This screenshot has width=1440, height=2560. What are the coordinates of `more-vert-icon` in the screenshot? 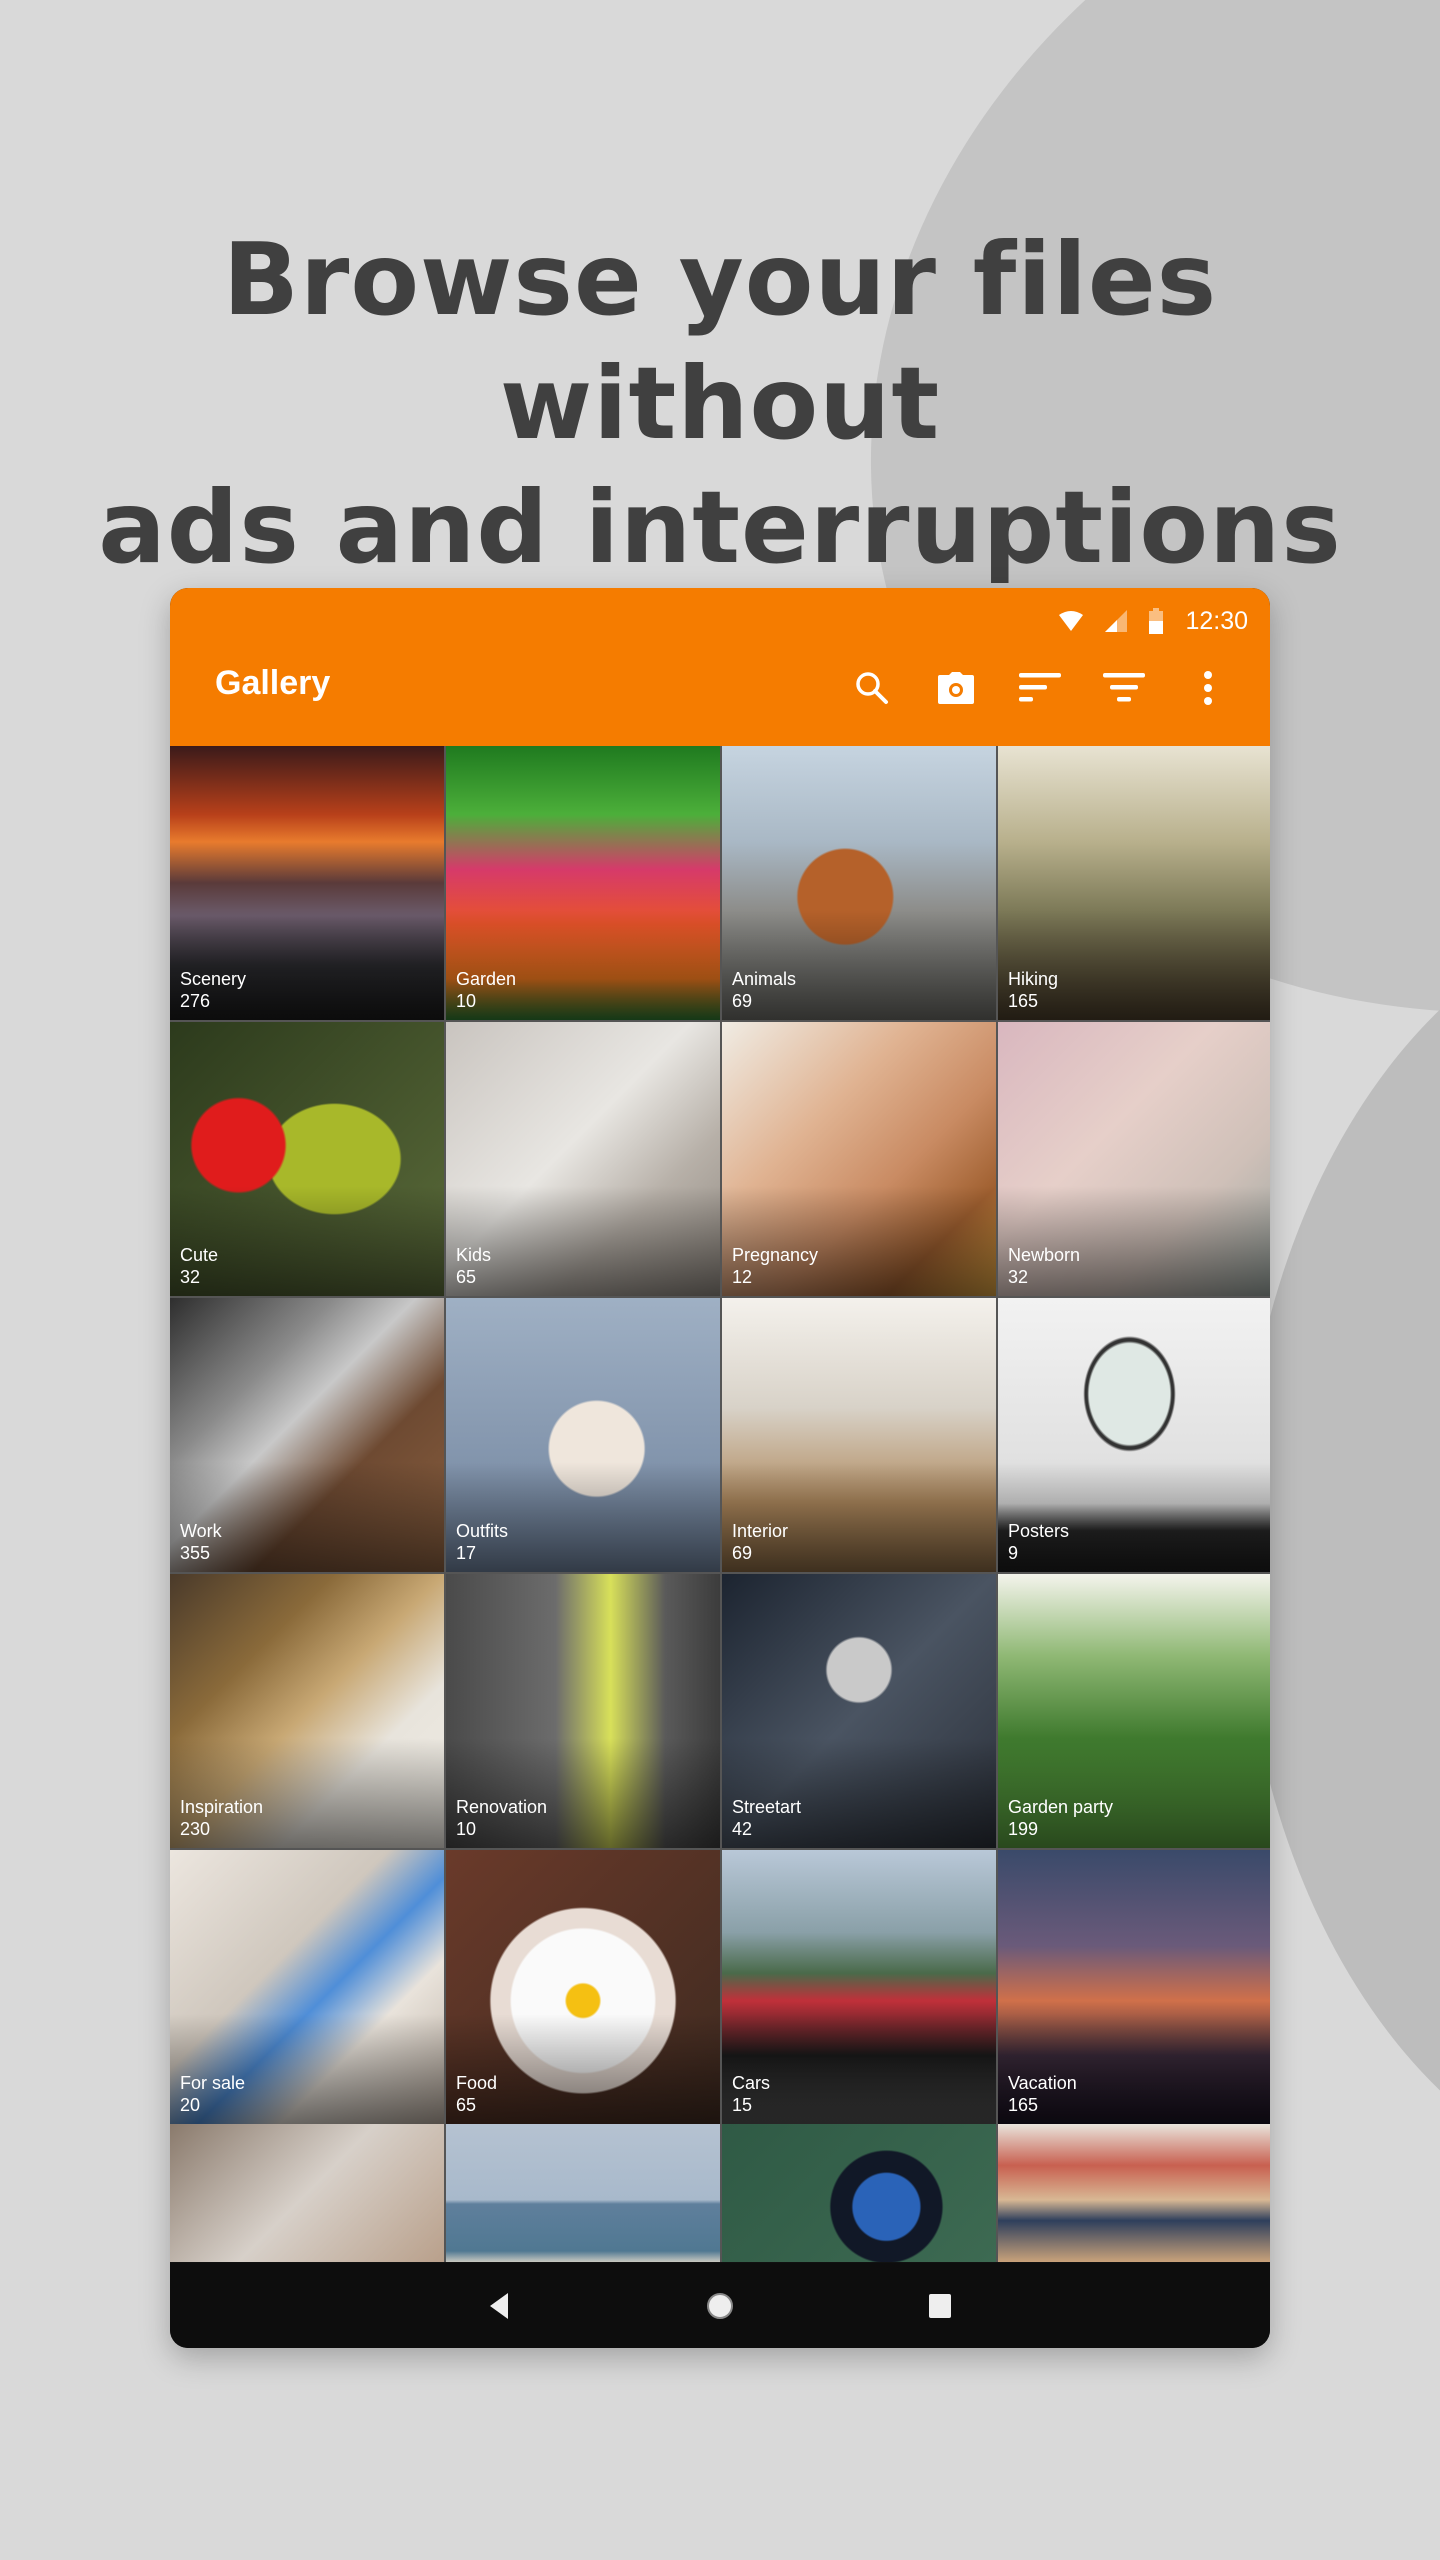 It's located at (1208, 688).